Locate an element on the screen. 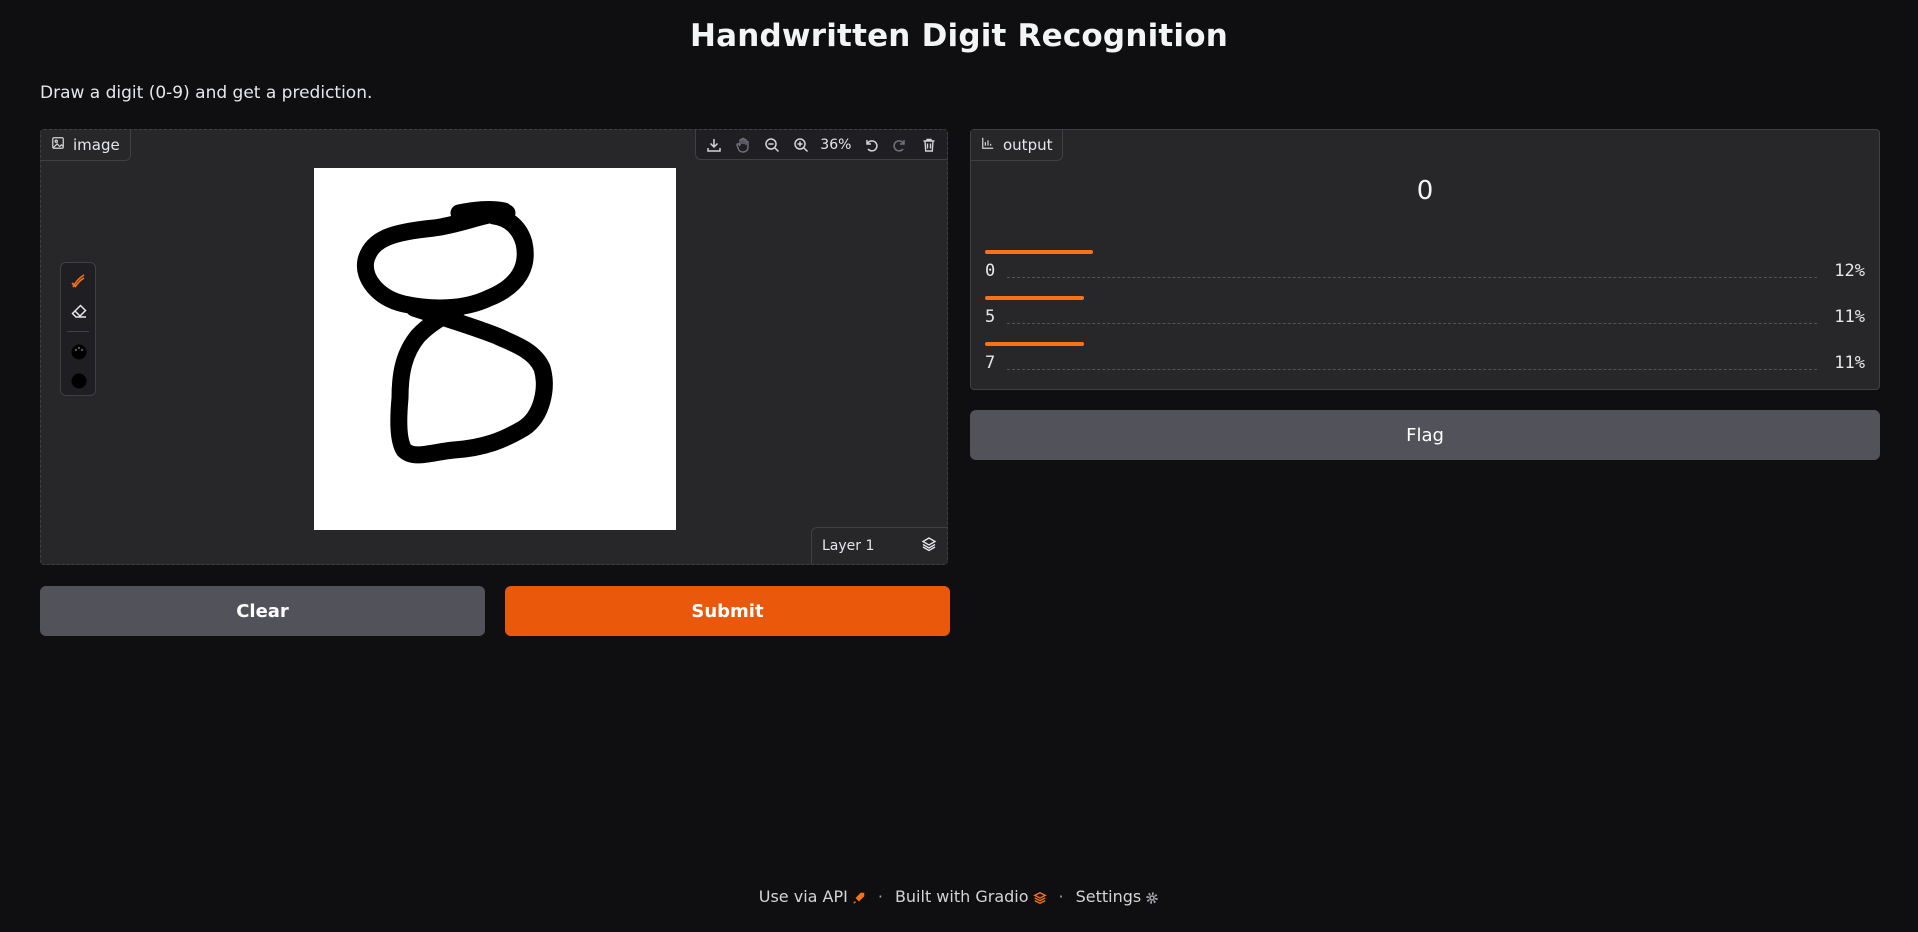  download-icon is located at coordinates (714, 145).